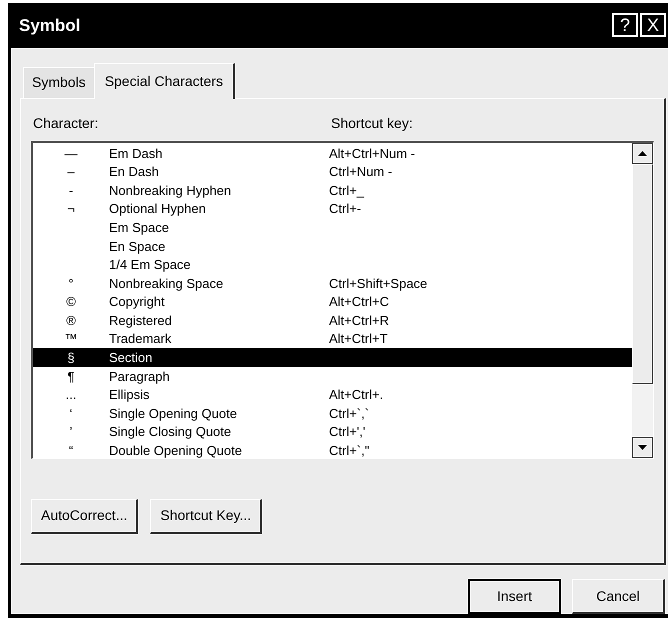 The width and height of the screenshot is (668, 621). Describe the element at coordinates (71, 357) in the screenshot. I see `character-cell-text: §` at that location.